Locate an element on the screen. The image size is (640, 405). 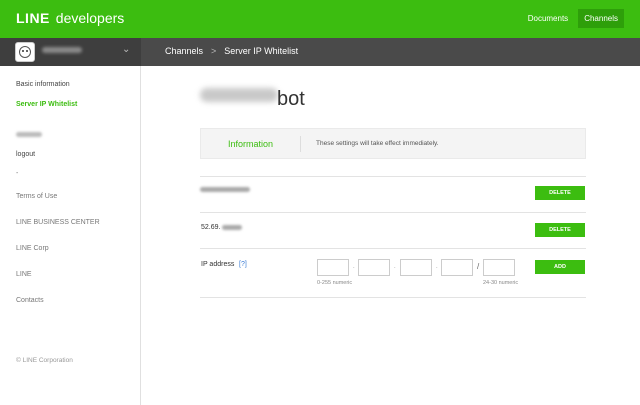
line-developers-logo: LINE developers is located at coordinates (70, 18).